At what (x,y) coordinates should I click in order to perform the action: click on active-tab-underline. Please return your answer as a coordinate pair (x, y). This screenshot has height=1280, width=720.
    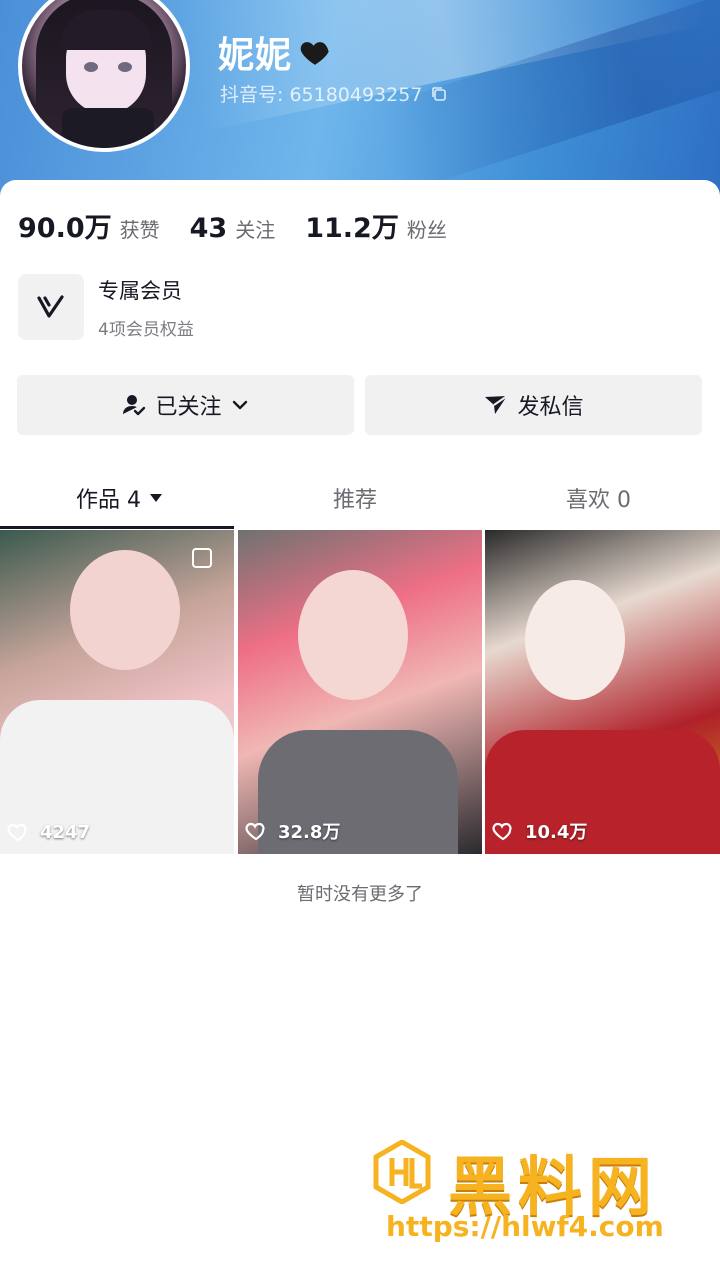
    Looking at the image, I should click on (117, 527).